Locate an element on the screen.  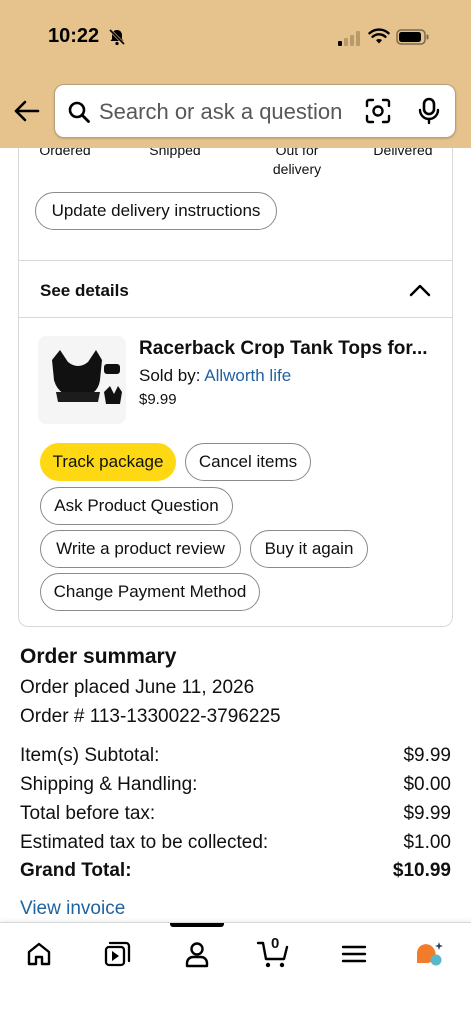
wifi-icon is located at coordinates (379, 36).